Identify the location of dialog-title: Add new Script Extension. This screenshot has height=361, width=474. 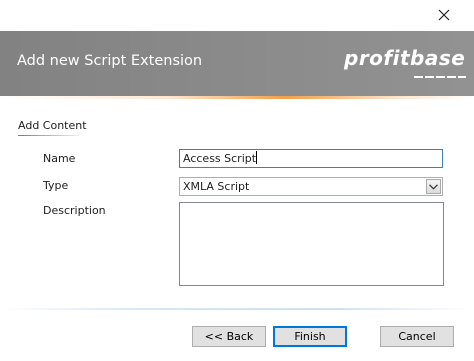
(110, 61).